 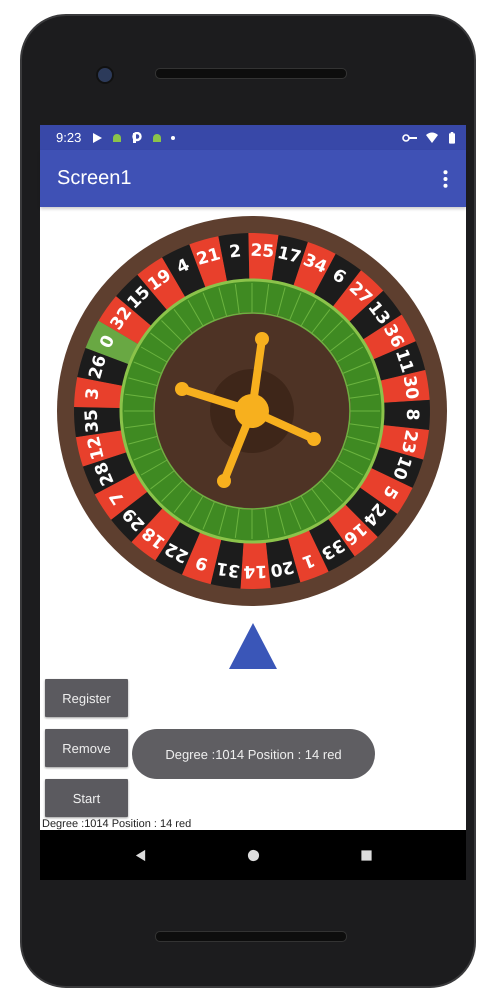 I want to click on back-icon, so click(x=140, y=855).